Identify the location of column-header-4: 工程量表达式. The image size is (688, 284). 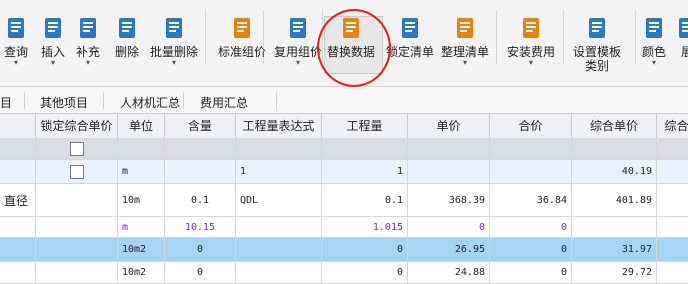
(279, 126).